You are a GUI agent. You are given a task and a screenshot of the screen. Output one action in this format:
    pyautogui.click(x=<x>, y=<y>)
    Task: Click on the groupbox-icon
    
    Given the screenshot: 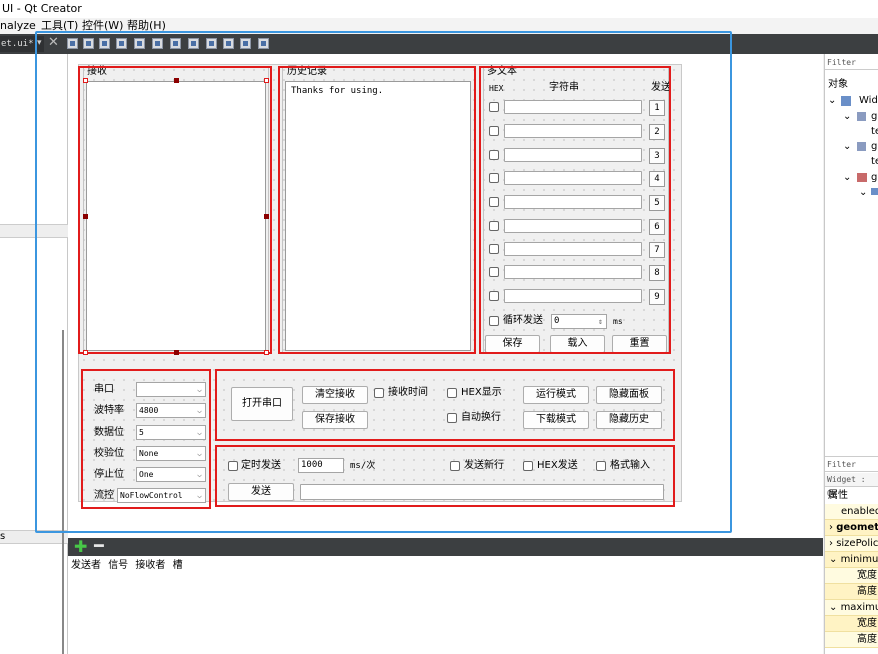 What is the action you would take?
    pyautogui.click(x=862, y=177)
    